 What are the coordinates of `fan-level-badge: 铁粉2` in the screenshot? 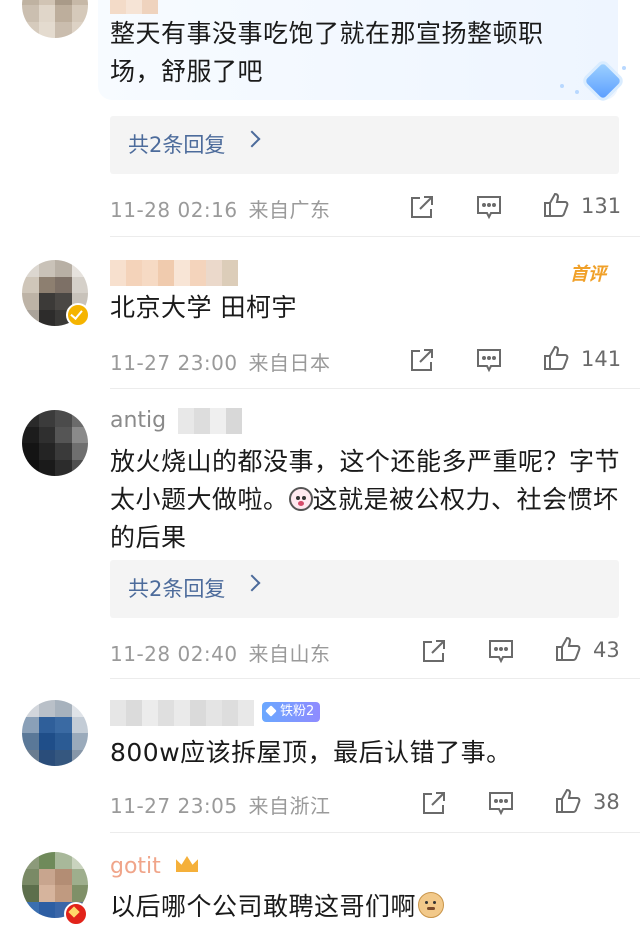 It's located at (291, 712).